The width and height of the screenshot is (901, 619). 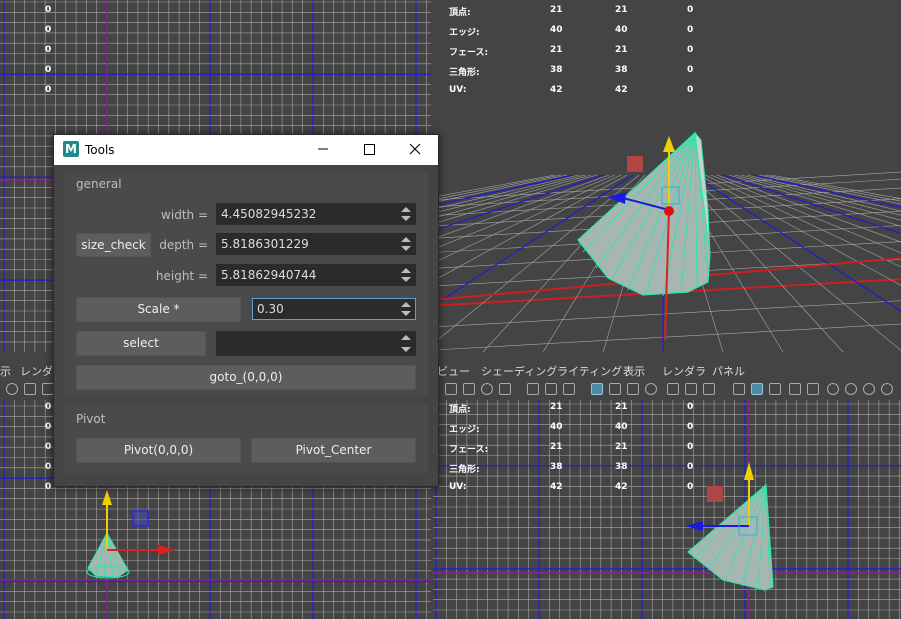 What do you see at coordinates (183, 245) in the screenshot?
I see `depth-label: depth =` at bounding box center [183, 245].